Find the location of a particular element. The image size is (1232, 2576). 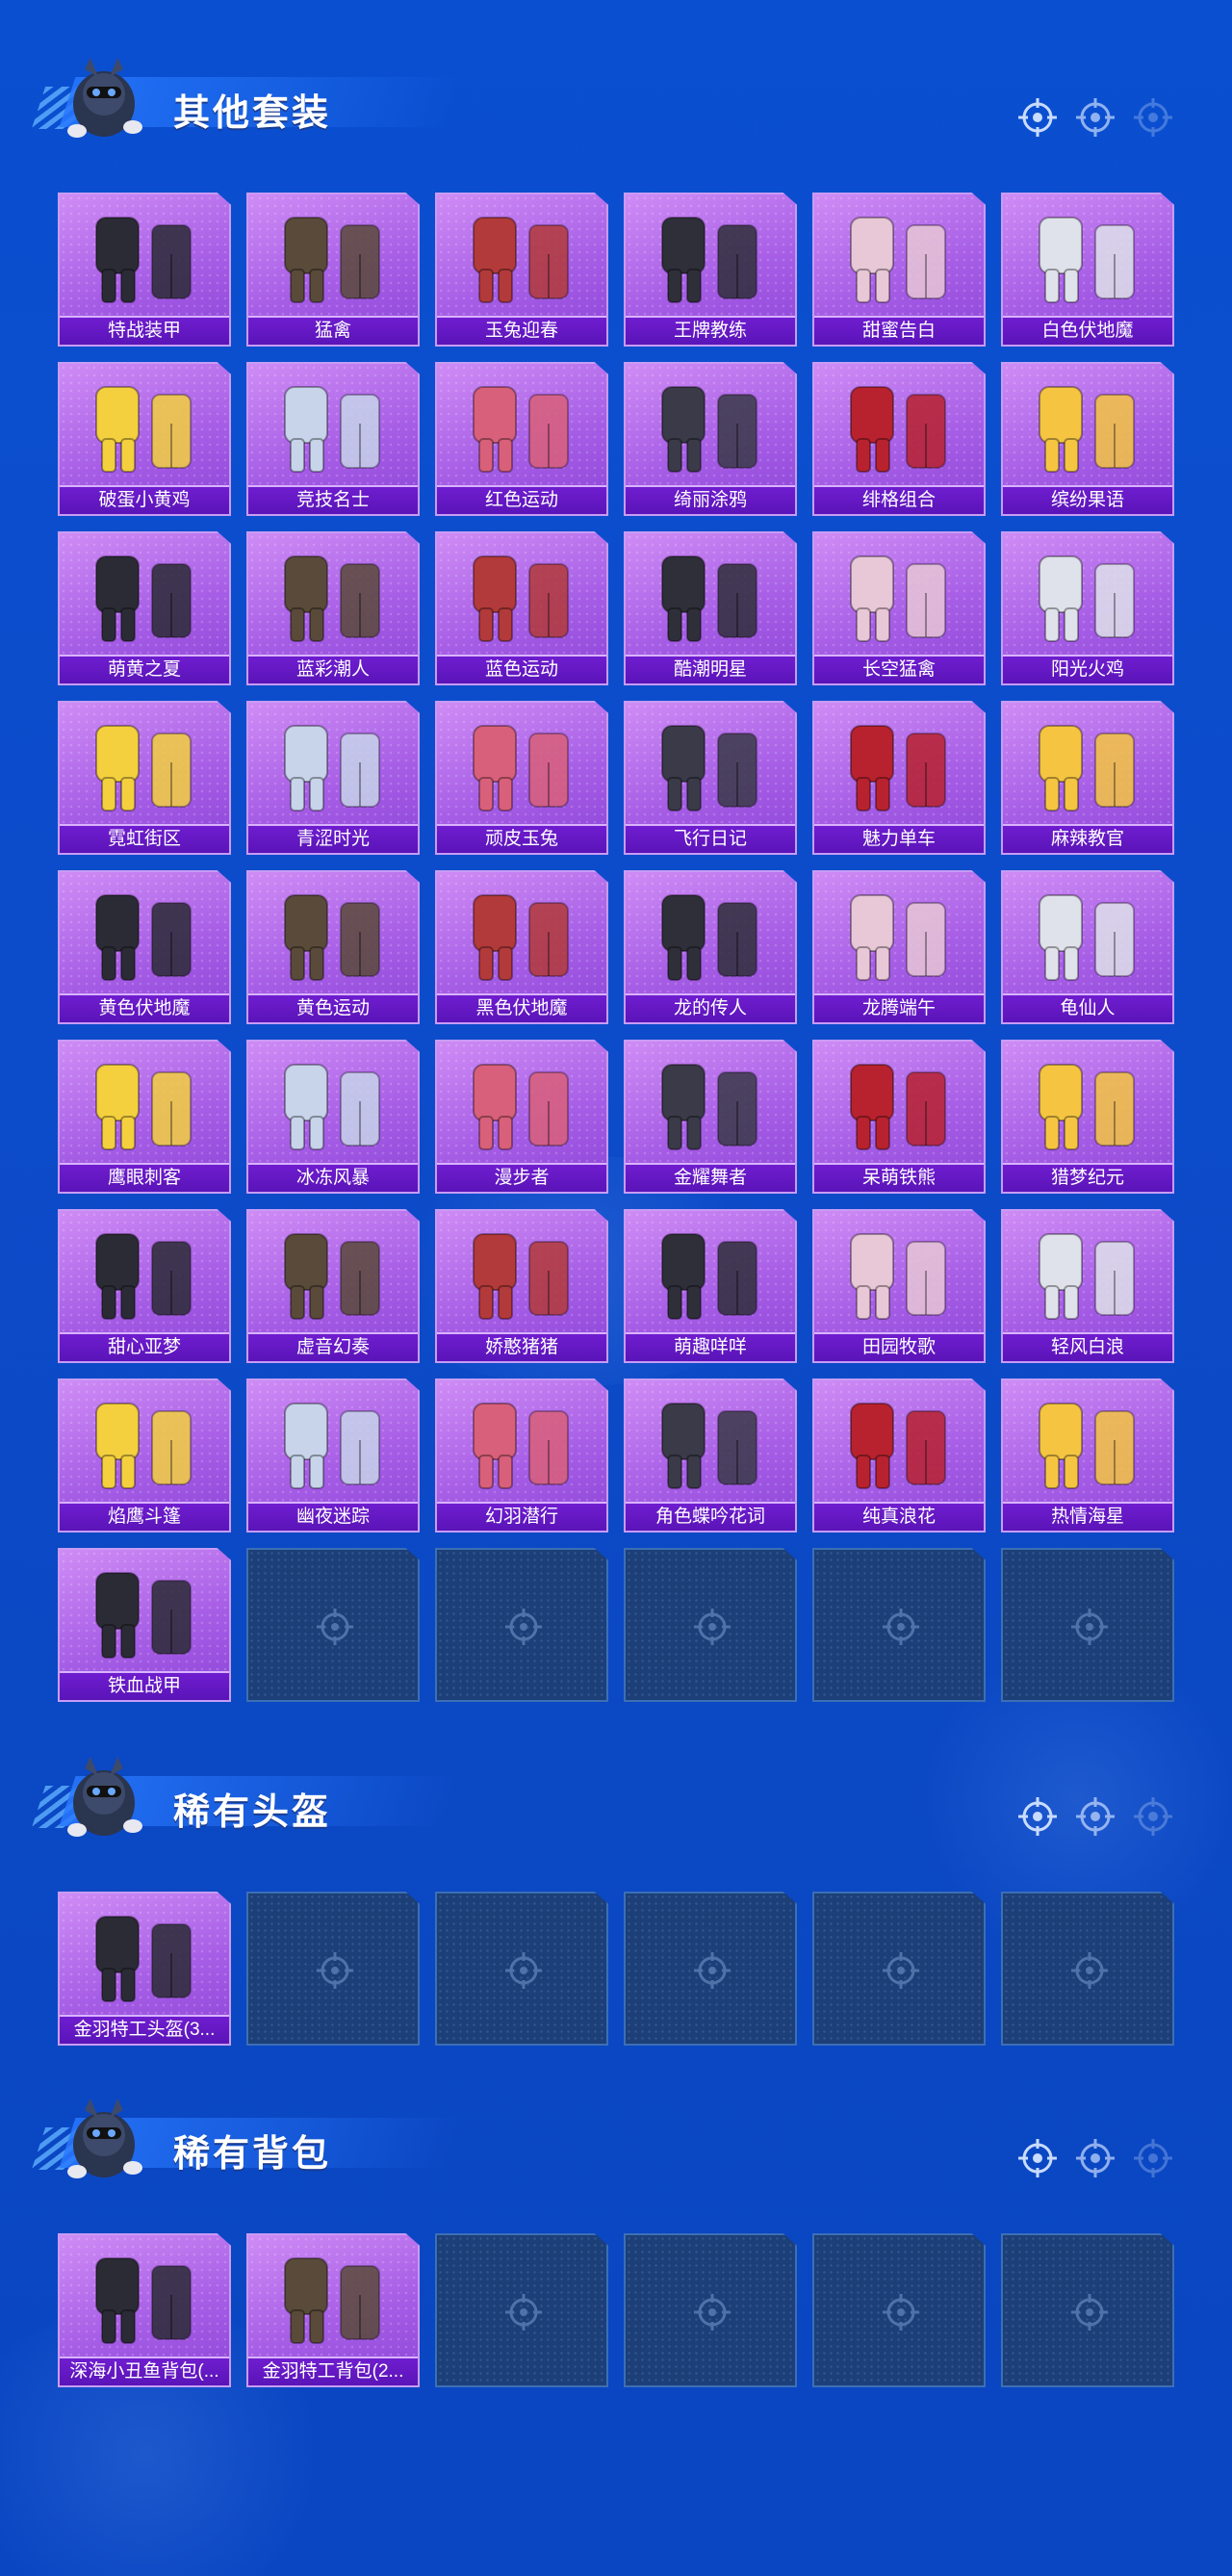

item-card: 幽夜迷踪 is located at coordinates (333, 1455).